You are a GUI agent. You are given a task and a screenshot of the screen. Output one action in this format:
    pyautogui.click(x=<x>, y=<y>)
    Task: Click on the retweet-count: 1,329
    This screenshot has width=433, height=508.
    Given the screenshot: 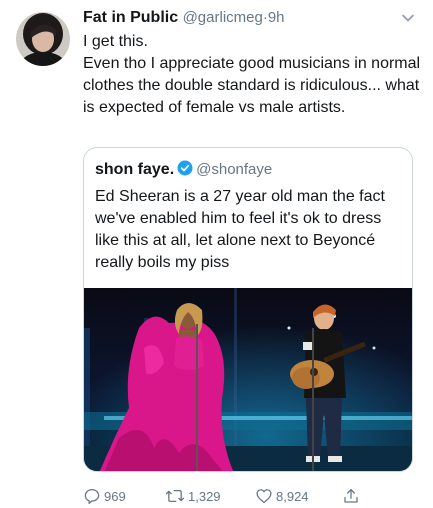 What is the action you would take?
    pyautogui.click(x=204, y=496)
    